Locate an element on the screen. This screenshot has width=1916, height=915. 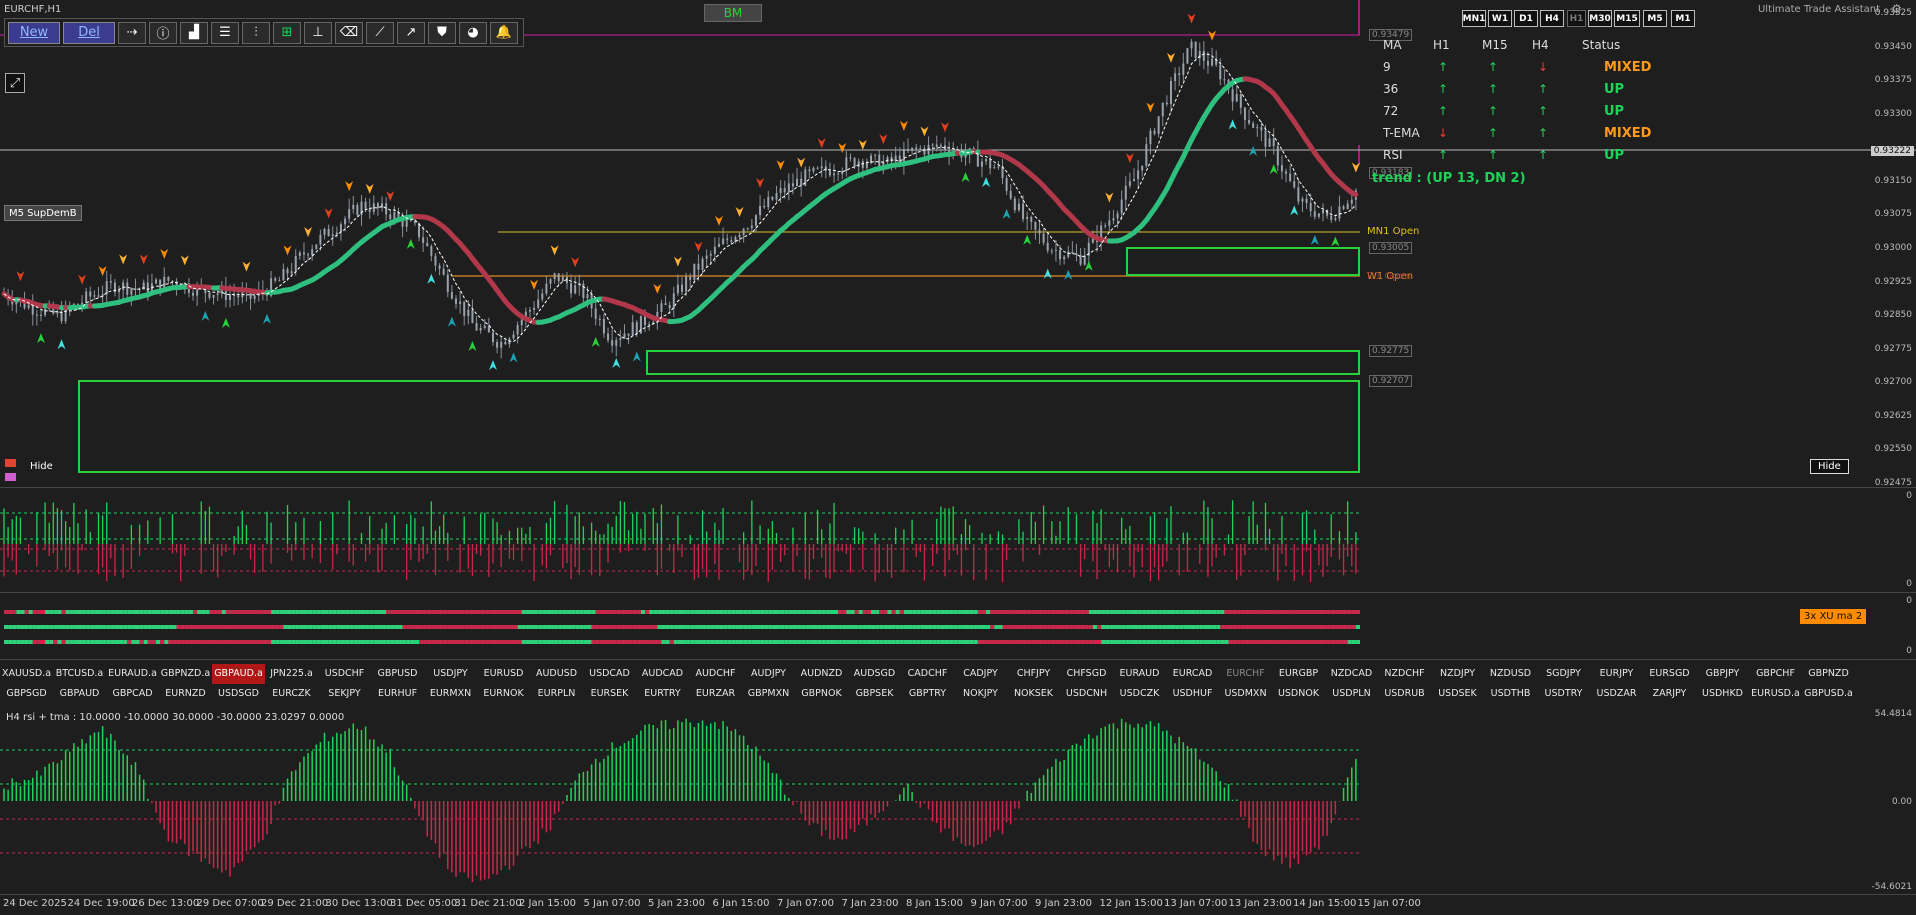
symbol-button: EURZAR is located at coordinates (715, 694).